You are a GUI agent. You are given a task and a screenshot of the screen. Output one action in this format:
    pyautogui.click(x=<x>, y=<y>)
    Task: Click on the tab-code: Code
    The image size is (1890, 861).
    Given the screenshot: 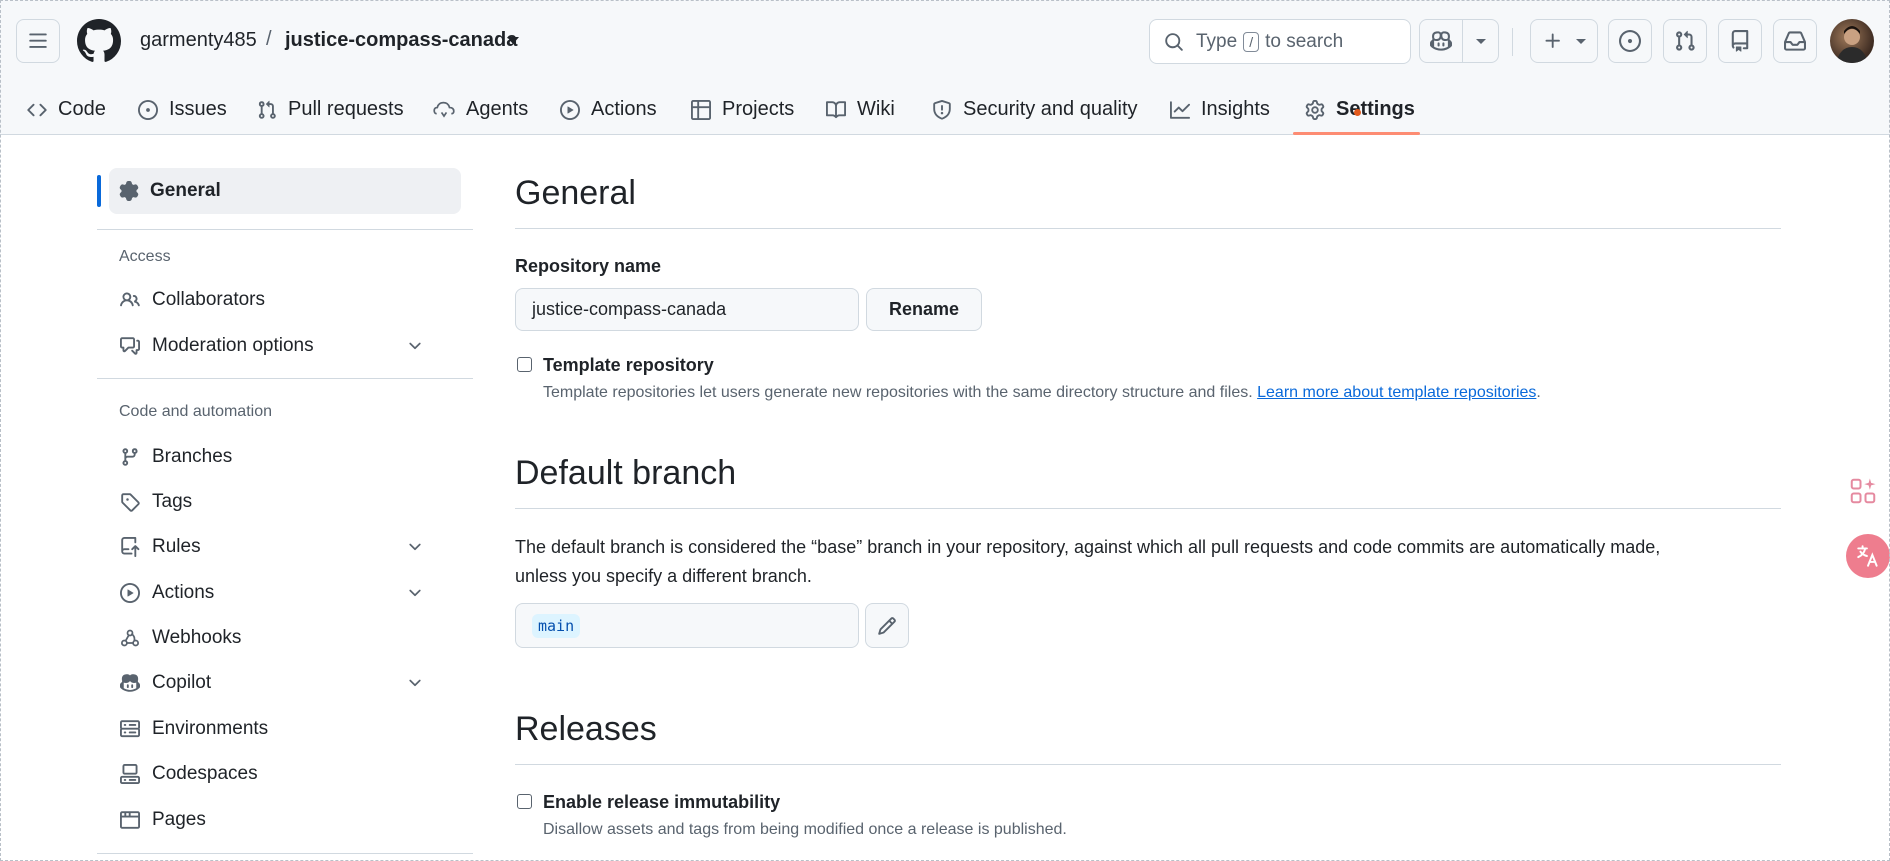 What is the action you would take?
    pyautogui.click(x=66, y=109)
    